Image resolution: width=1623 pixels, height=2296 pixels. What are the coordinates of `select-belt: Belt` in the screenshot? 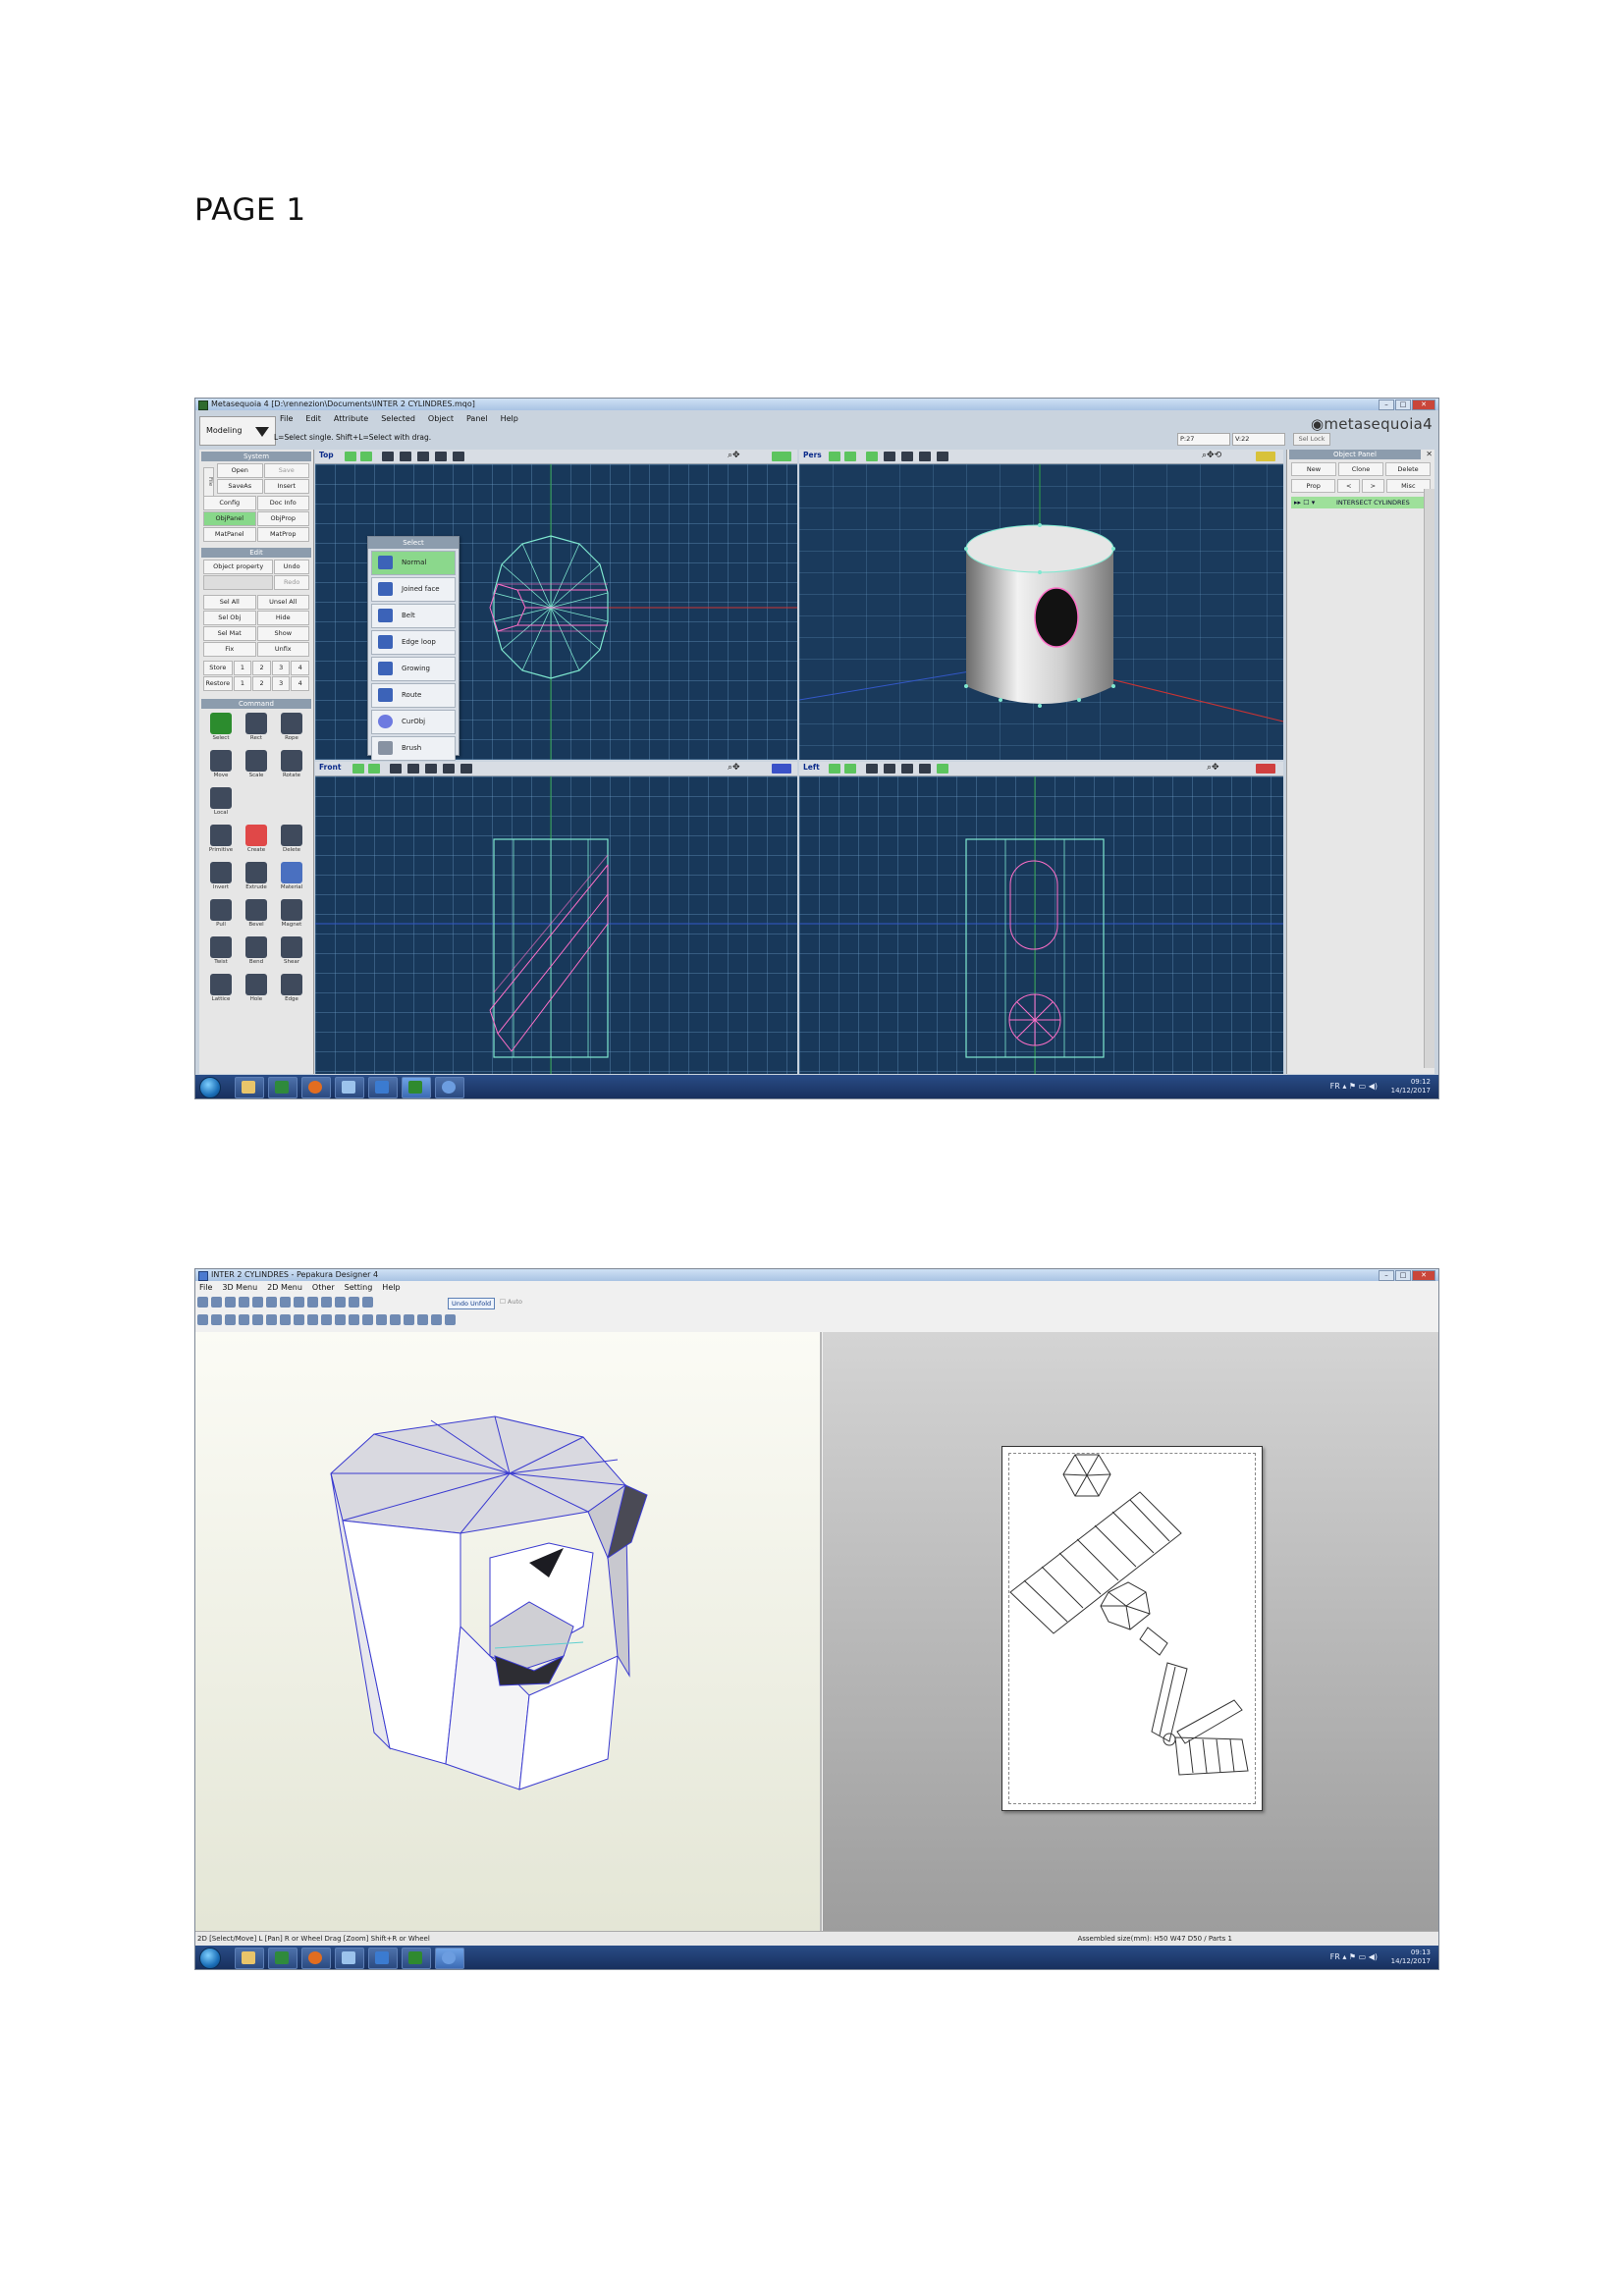 It's located at (414, 616).